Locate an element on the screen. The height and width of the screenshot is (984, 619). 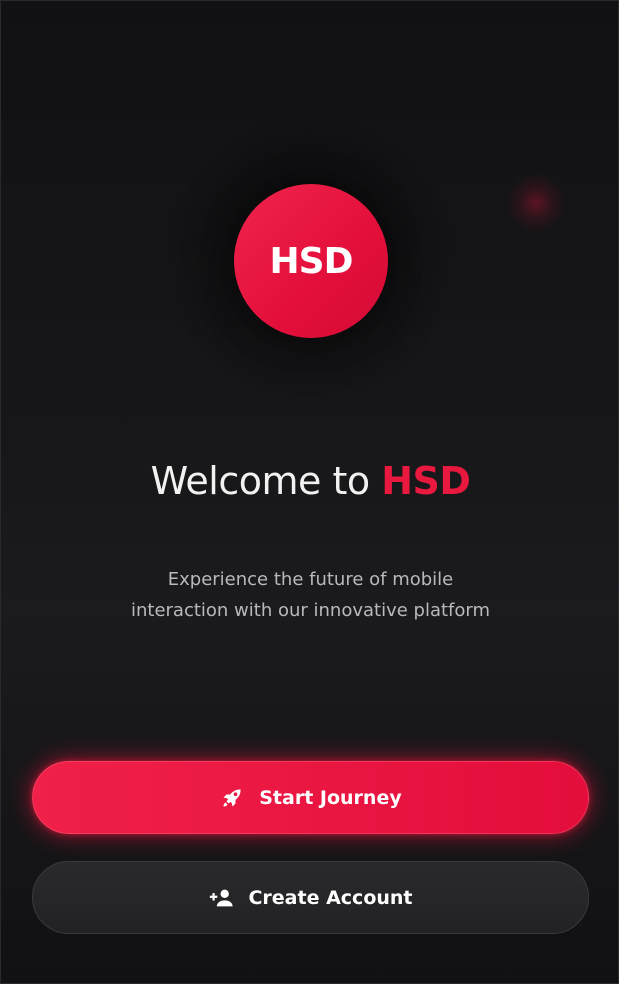
subtitle-line-2: interaction with our innovative platform is located at coordinates (310, 610).